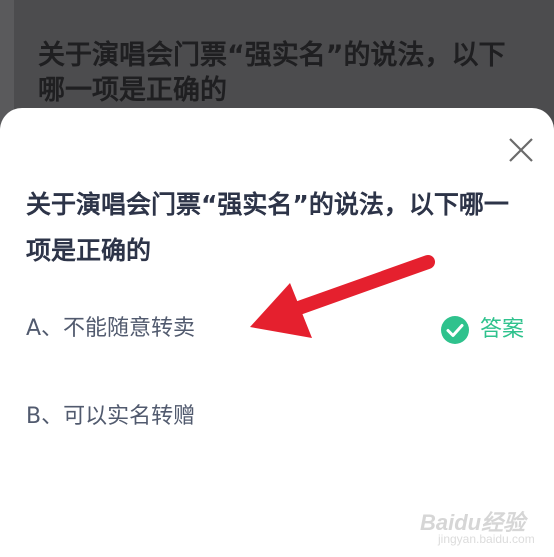 The height and width of the screenshot is (557, 554). What do you see at coordinates (176, 329) in the screenshot?
I see `option-a: A、不能随意转卖` at bounding box center [176, 329].